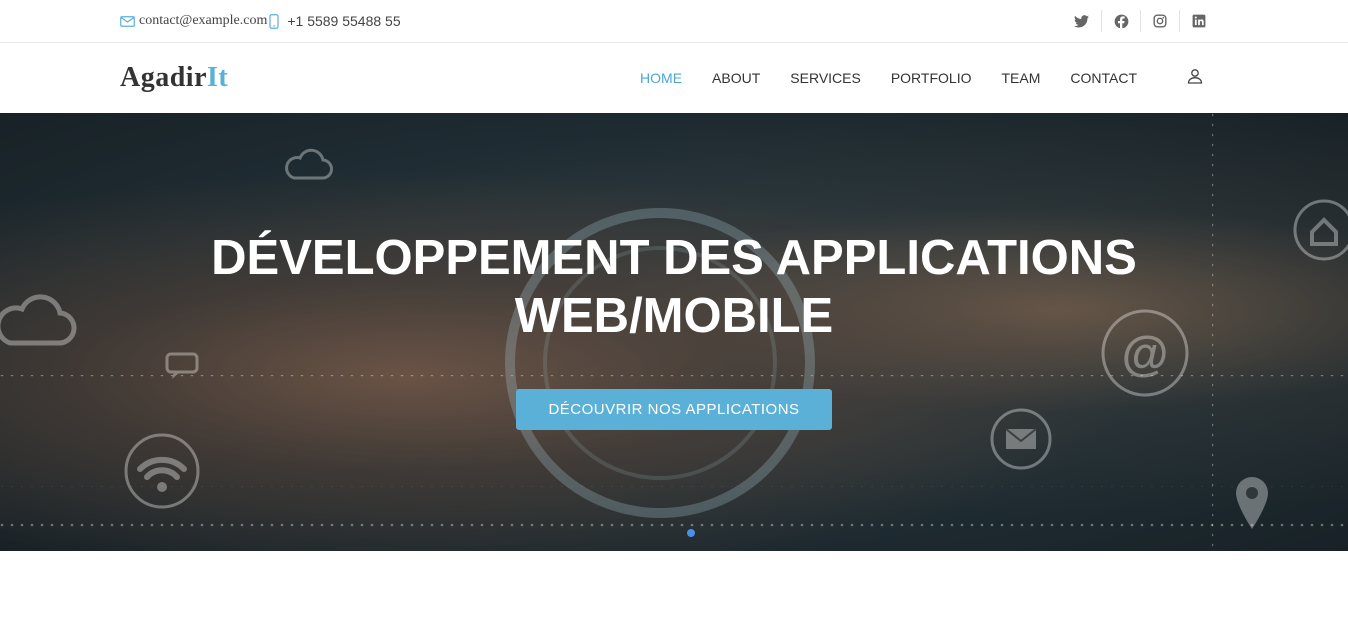  I want to click on envelope-icon, so click(127, 21).